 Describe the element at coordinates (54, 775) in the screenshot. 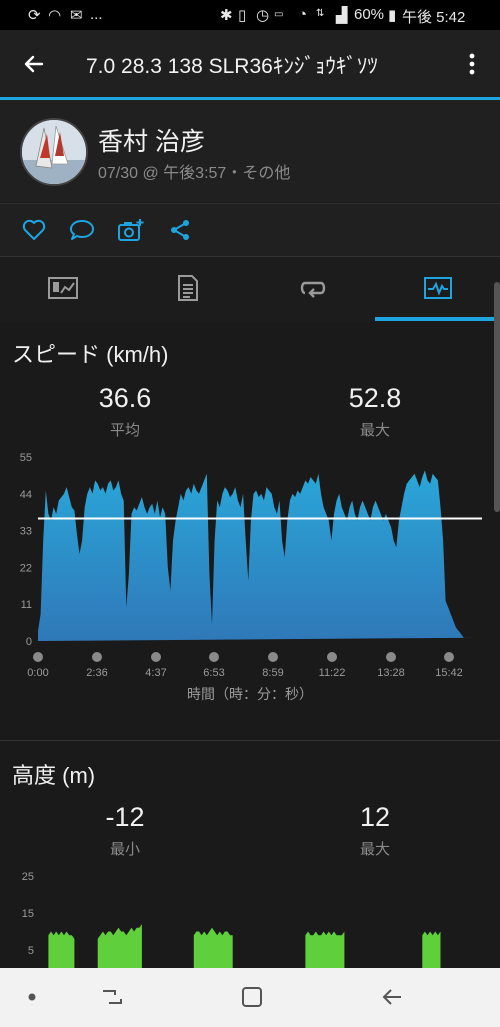

I see `altitude-section-title: 高度 (m)` at that location.